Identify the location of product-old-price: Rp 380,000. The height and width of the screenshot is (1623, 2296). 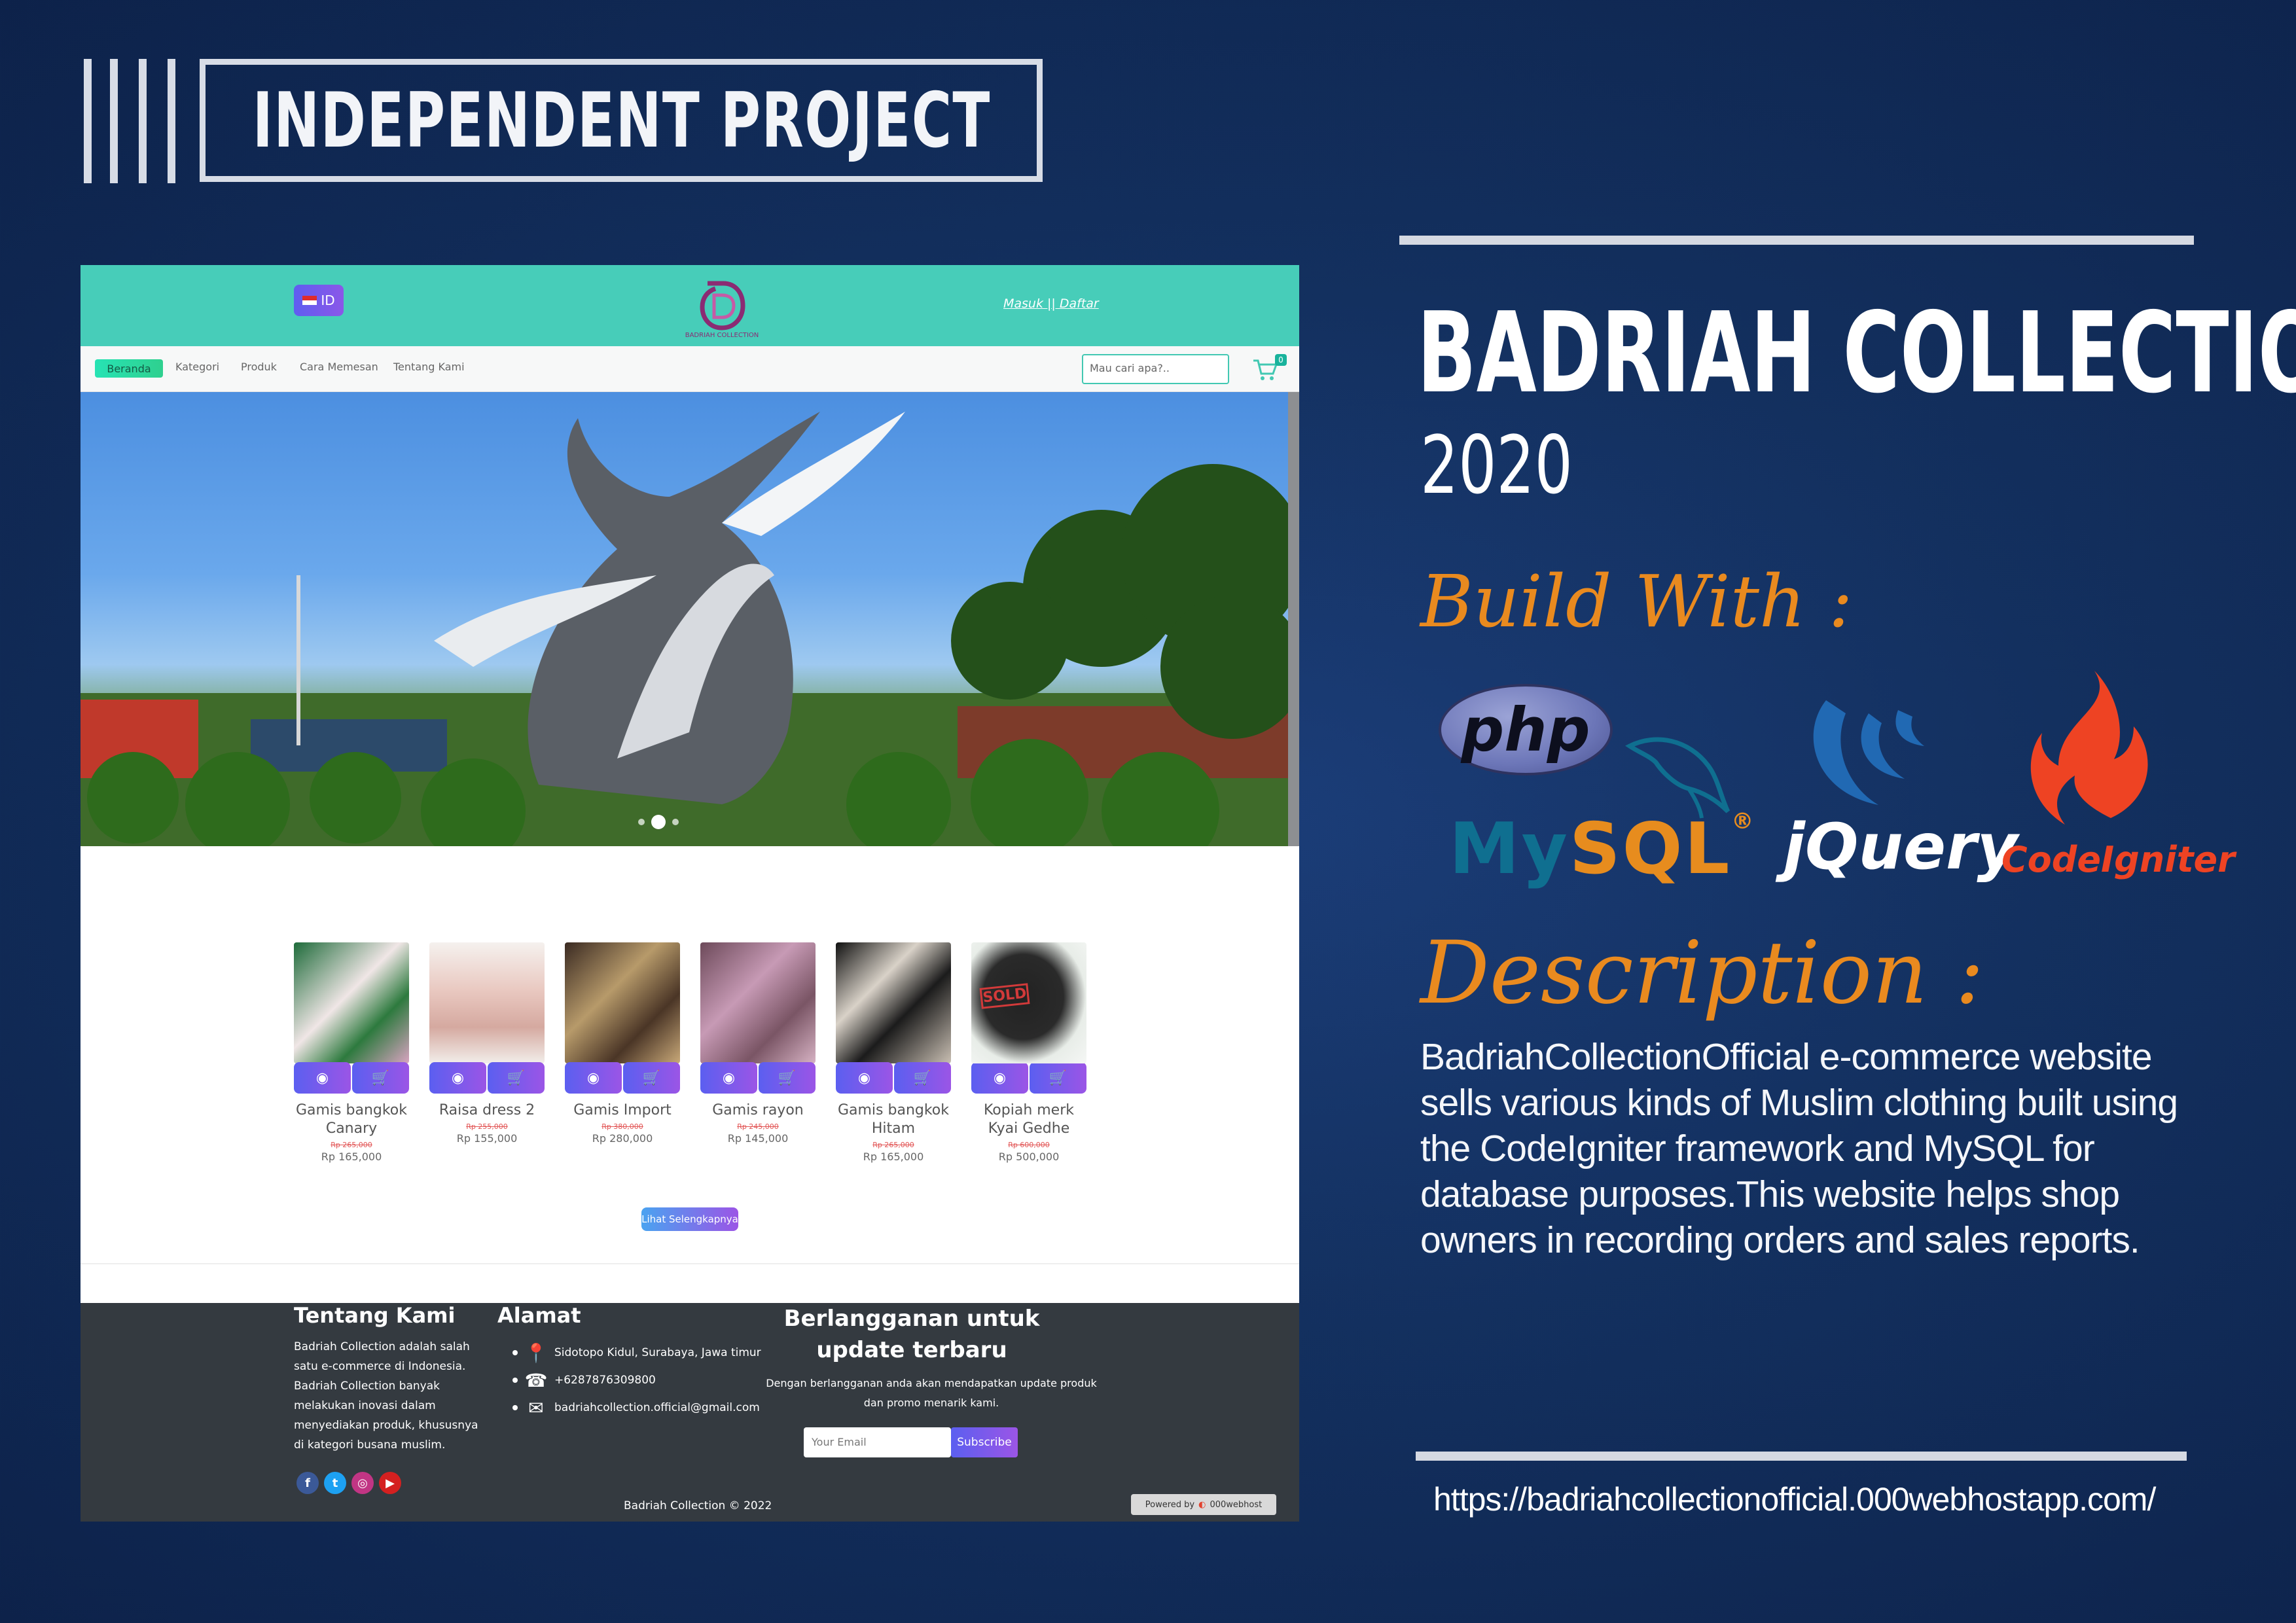
(622, 1126).